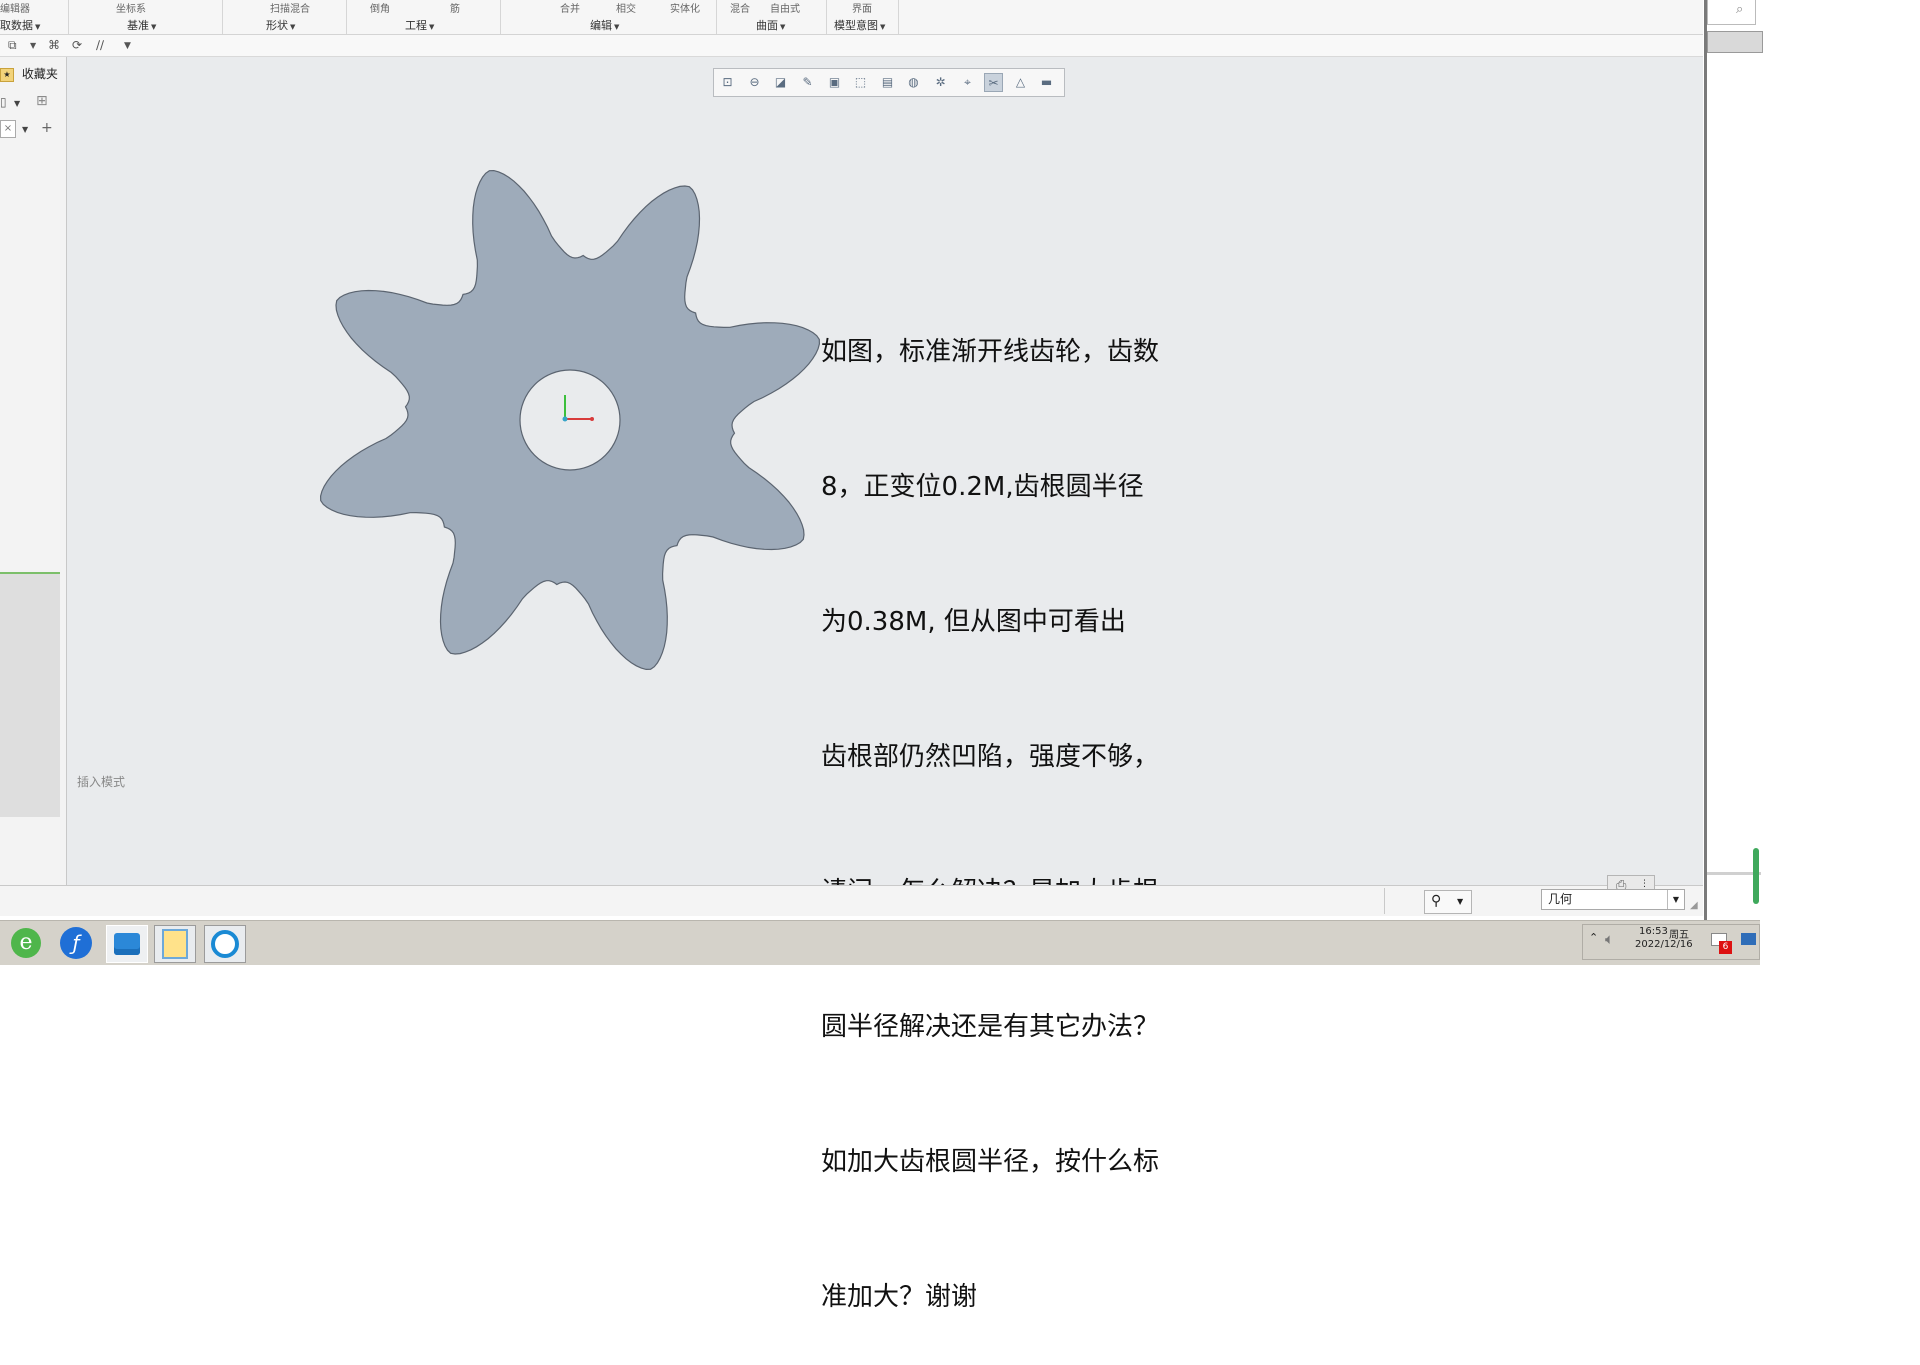 Image resolution: width=1920 pixels, height=1365 pixels. Describe the element at coordinates (570, 7) in the screenshot. I see `ribbon-item-merge: 合并` at that location.